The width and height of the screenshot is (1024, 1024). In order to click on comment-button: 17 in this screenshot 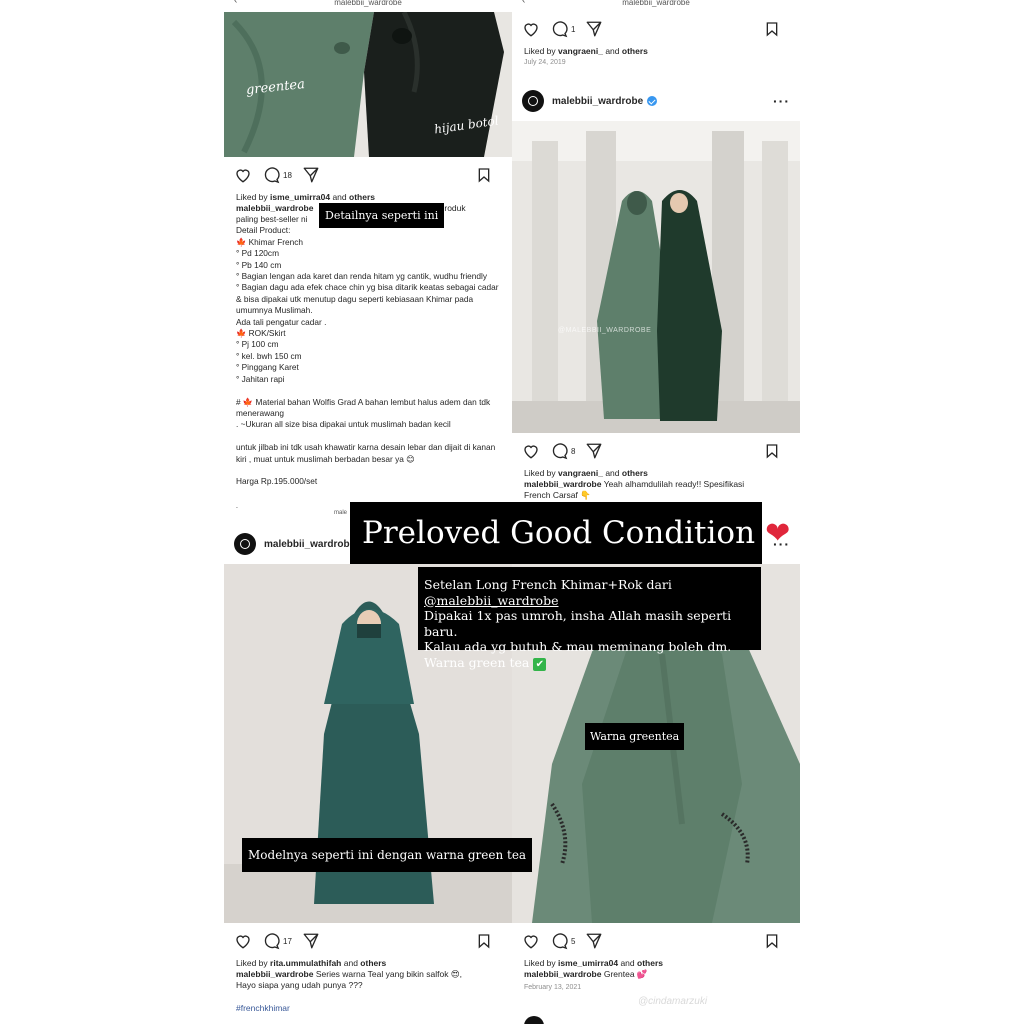, I will do `click(277, 941)`.